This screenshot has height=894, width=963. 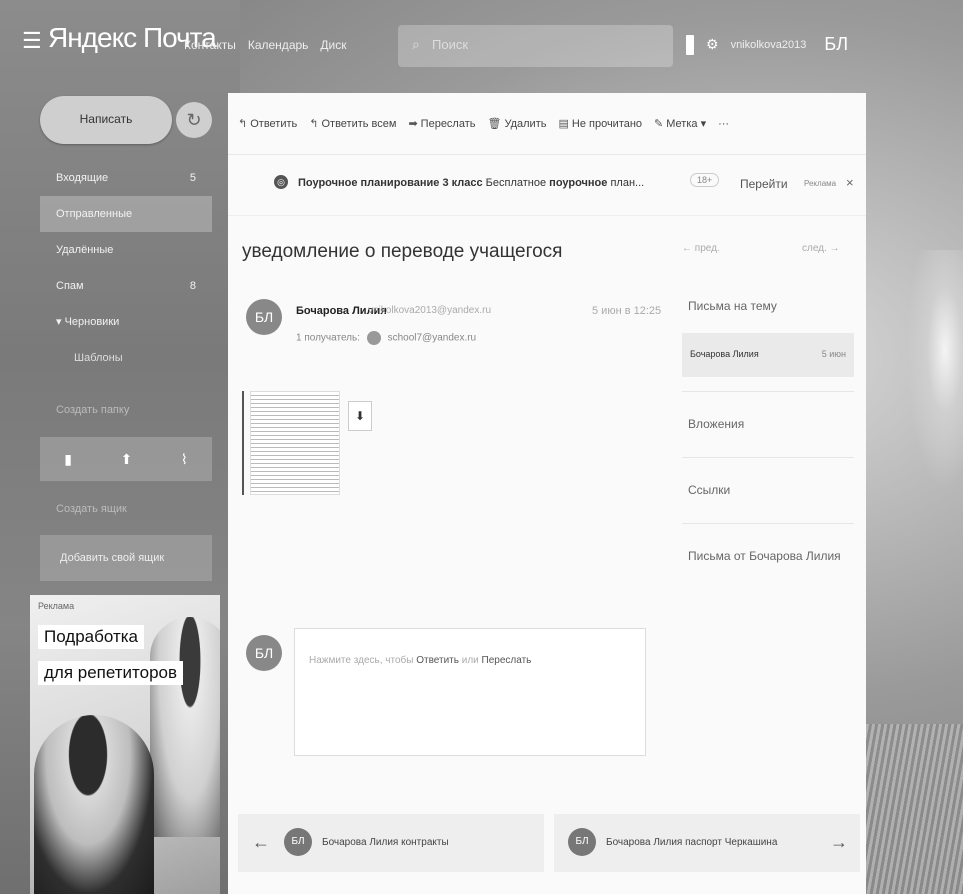 I want to click on quick-filters: ▮ ⬆ ⌇, so click(x=126, y=459).